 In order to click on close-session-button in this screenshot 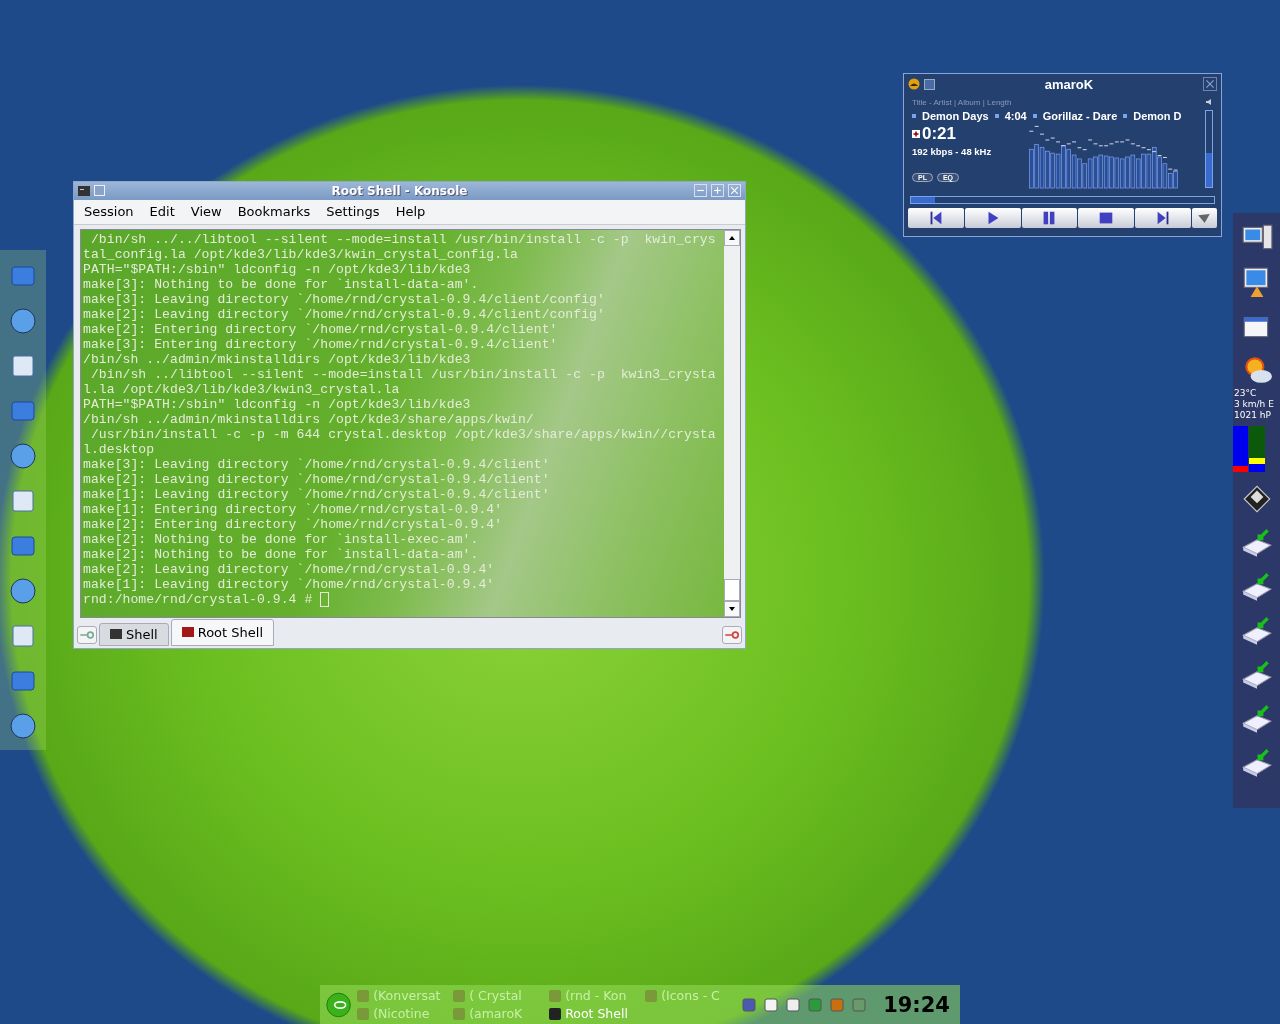, I will do `click(732, 635)`.